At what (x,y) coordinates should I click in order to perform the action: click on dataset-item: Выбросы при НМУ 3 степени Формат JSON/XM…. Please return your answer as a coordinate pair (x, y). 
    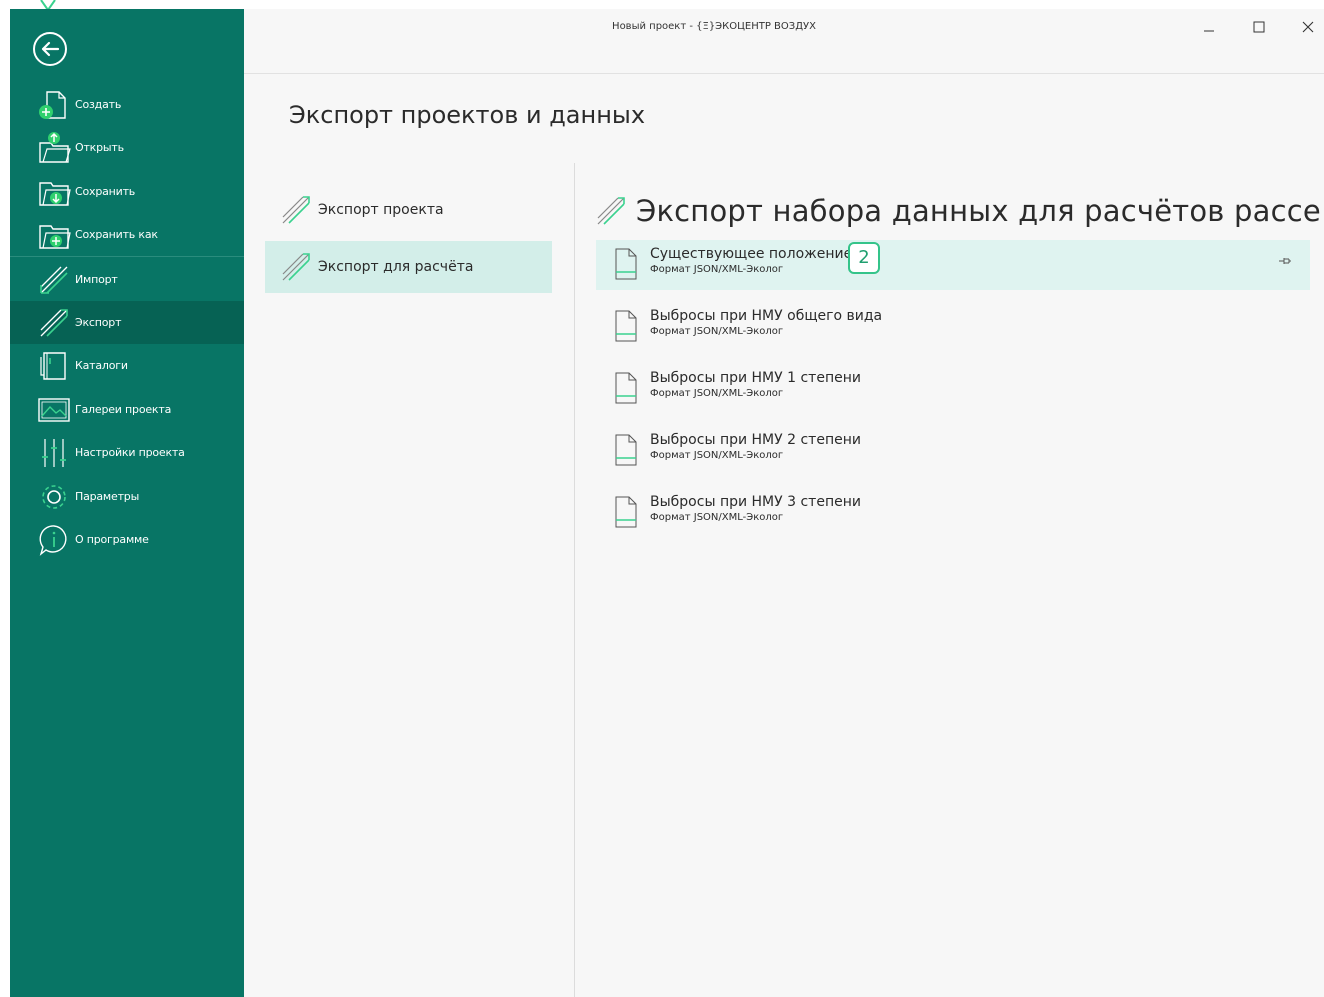
    Looking at the image, I should click on (953, 513).